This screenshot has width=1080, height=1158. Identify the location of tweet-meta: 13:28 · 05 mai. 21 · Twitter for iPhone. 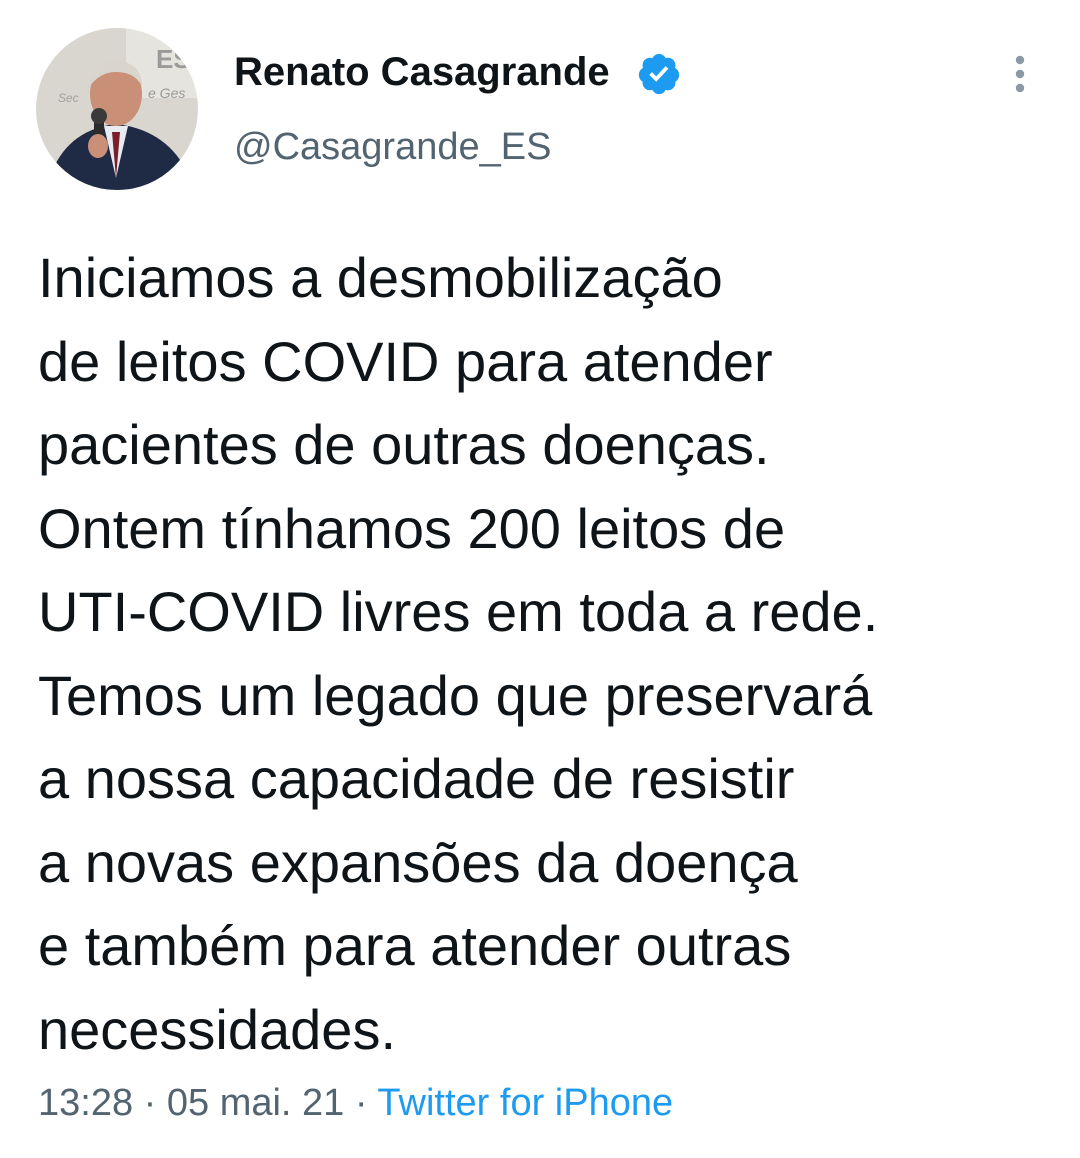
(355, 1103).